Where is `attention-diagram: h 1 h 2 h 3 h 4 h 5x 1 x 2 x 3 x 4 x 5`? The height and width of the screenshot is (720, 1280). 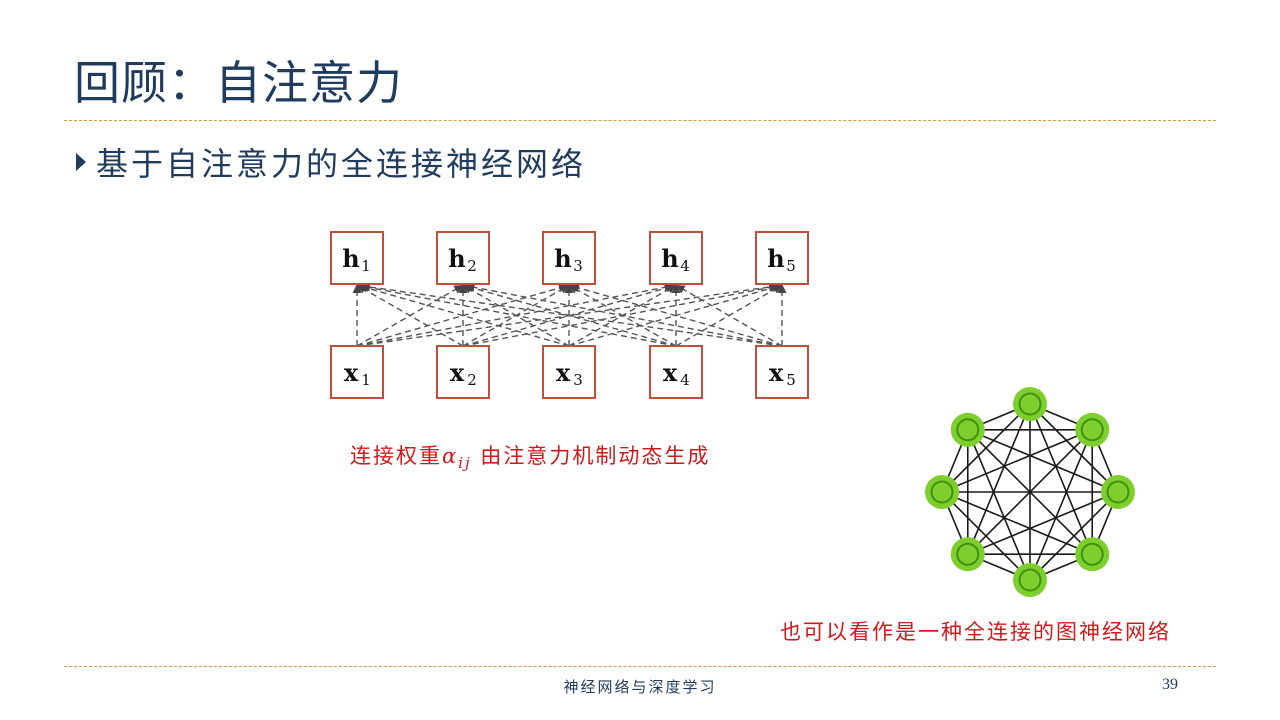
attention-diagram: h 1 h 2 h 3 h 4 h 5x 1 x 2 x 3 x 4 x 5 is located at coordinates (569, 315).